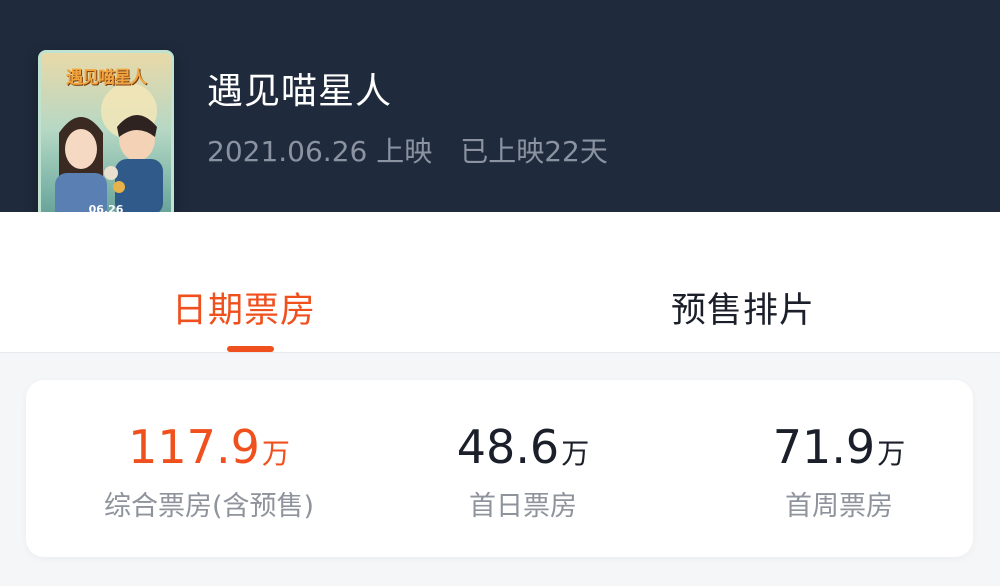  What do you see at coordinates (523, 506) in the screenshot?
I see `stat-label: 首日票房` at bounding box center [523, 506].